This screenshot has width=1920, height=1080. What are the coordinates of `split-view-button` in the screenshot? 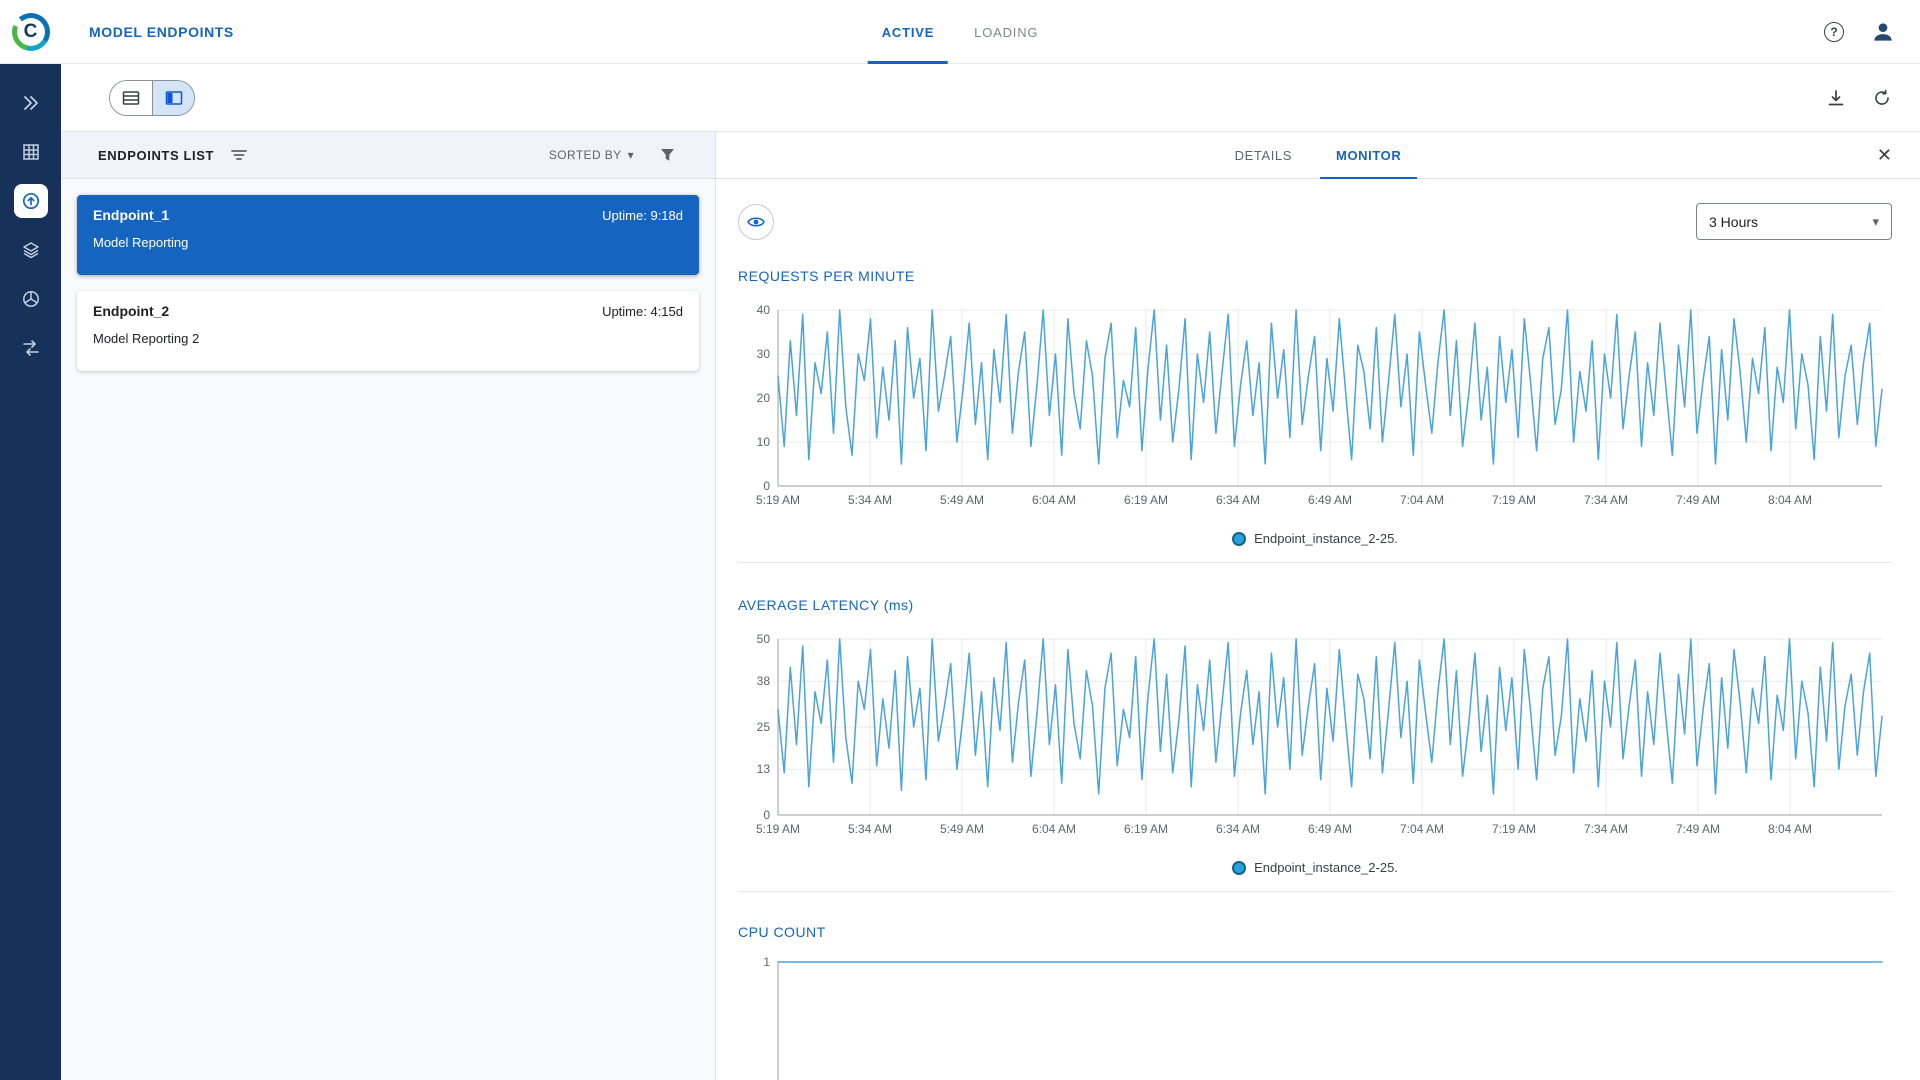 It's located at (173, 97).